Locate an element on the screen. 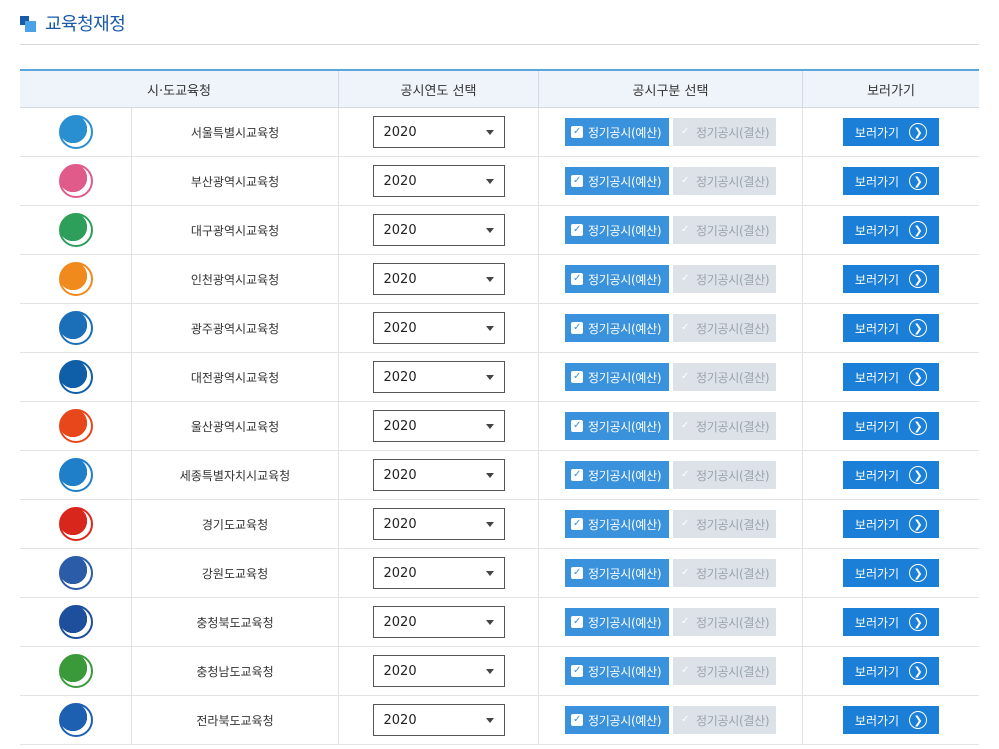 This screenshot has width=999, height=749. table-row: 세종특별자치시교육청 2020 ✓ 정기공시(예산) ✓ 정기공시(결산) 보러가기 ❯ is located at coordinates (499, 475).